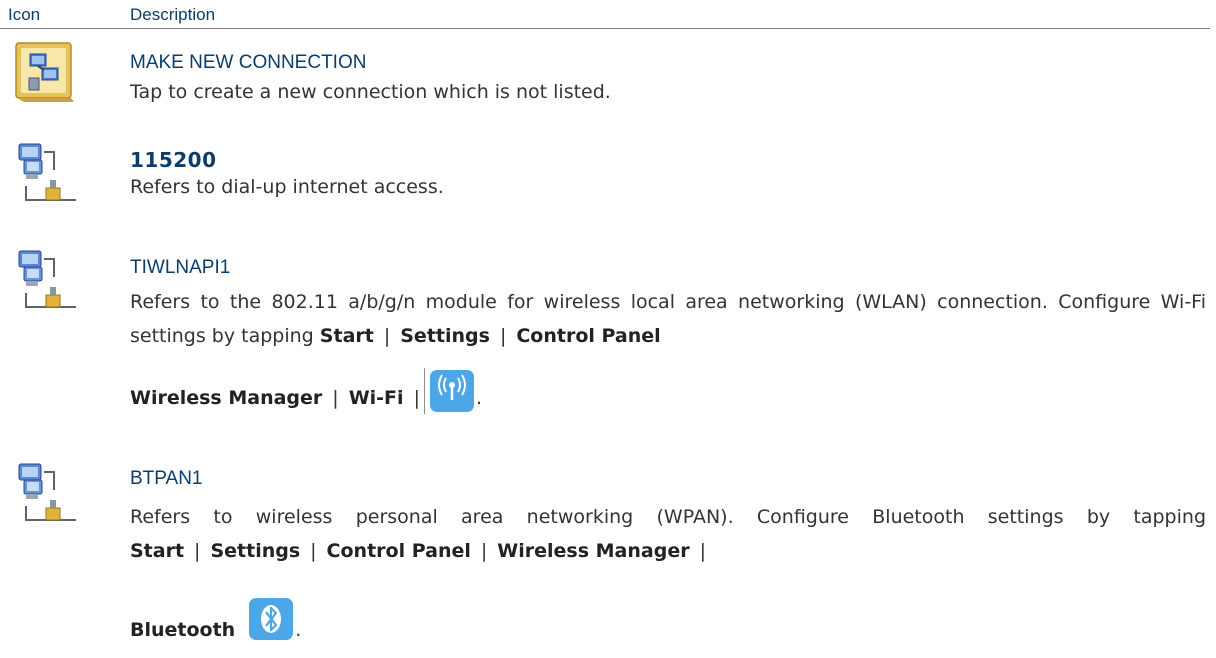 This screenshot has height=658, width=1216. What do you see at coordinates (287, 187) in the screenshot?
I see `row-description: Refers to dial-up internet access.` at bounding box center [287, 187].